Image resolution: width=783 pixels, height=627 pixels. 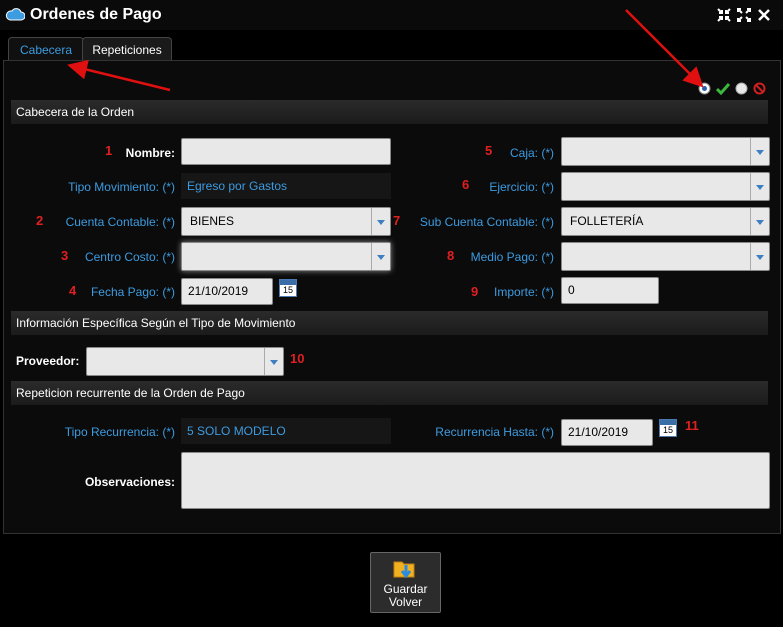 What do you see at coordinates (664, 48) in the screenshot?
I see `arrow-to-status` at bounding box center [664, 48].